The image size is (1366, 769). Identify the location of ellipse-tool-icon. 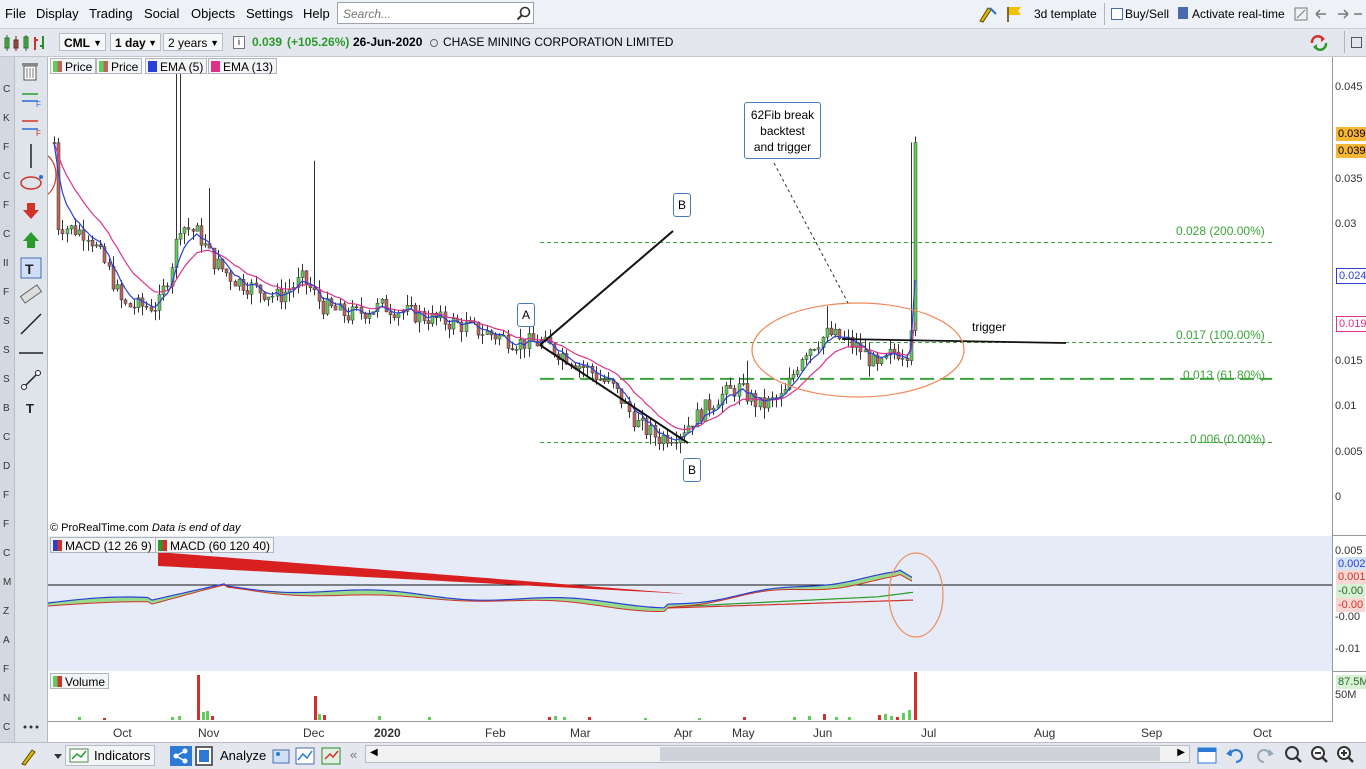
(31, 182).